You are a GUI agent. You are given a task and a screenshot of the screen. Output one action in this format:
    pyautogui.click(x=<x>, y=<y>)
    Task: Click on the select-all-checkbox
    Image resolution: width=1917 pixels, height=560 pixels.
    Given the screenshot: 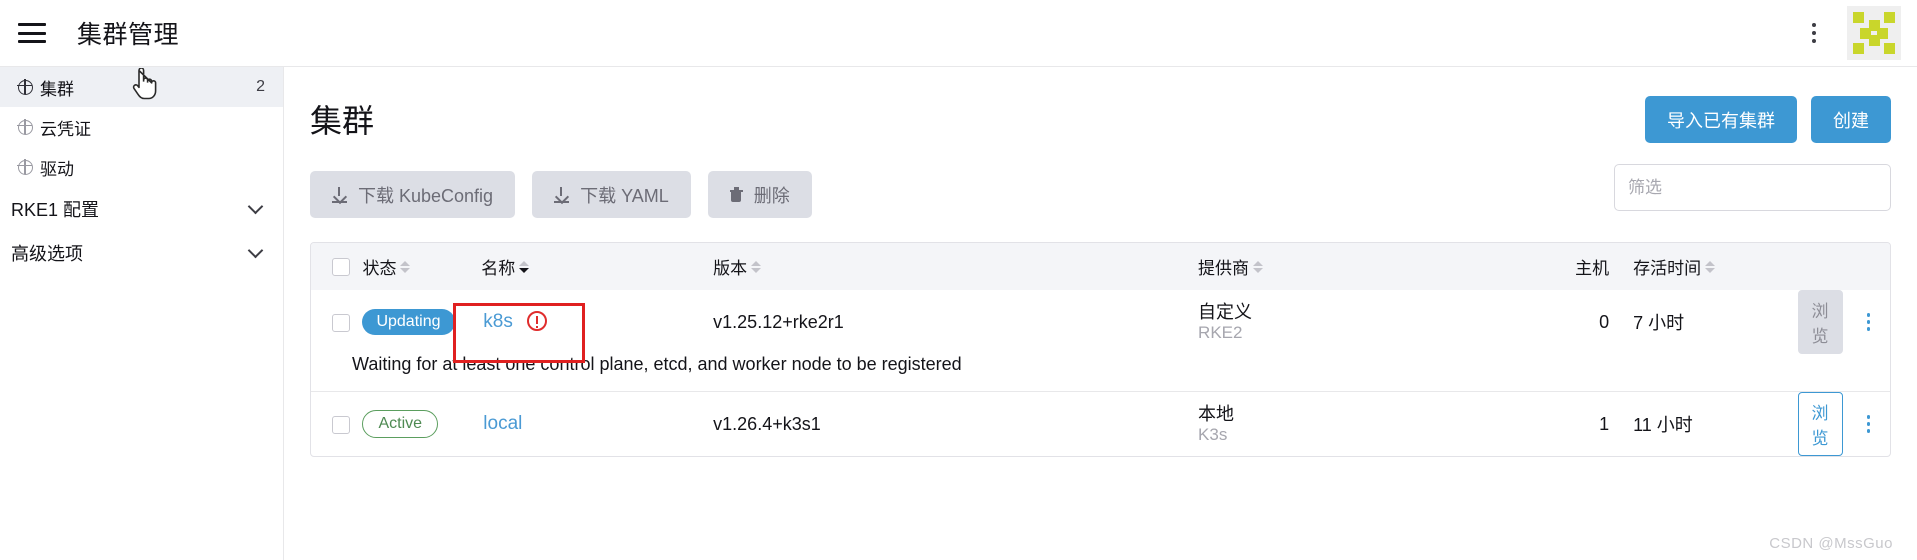 What is the action you would take?
    pyautogui.click(x=341, y=267)
    